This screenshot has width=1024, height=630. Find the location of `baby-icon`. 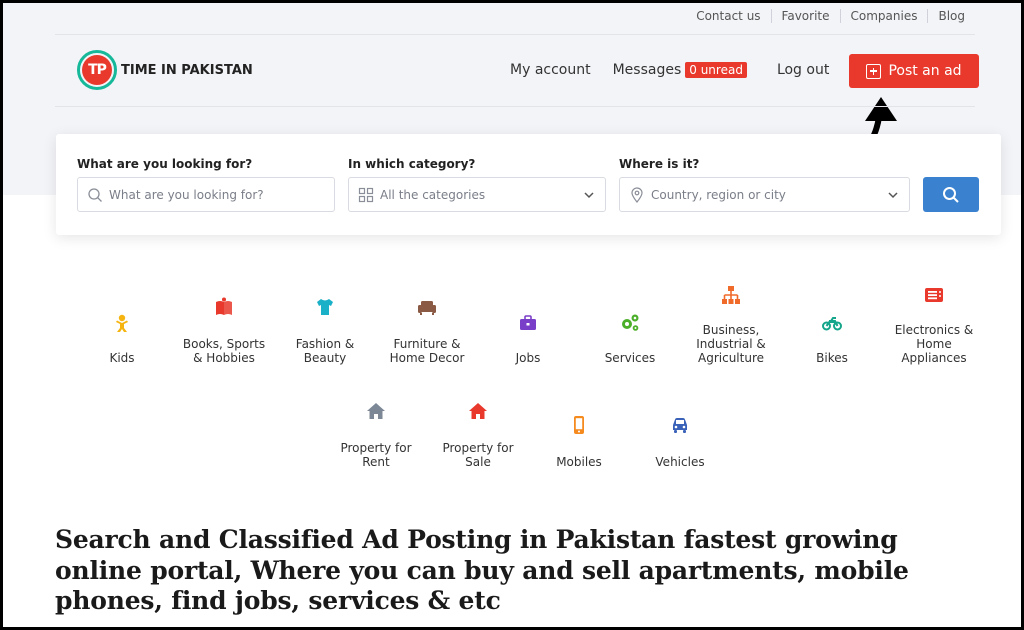

baby-icon is located at coordinates (122, 323).